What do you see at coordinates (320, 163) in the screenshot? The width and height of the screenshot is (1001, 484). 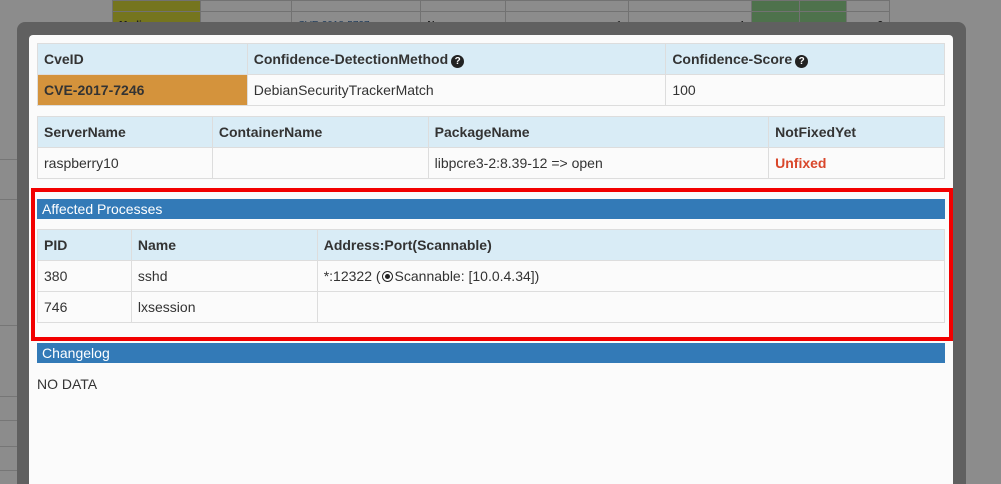 I see `containername-cell` at bounding box center [320, 163].